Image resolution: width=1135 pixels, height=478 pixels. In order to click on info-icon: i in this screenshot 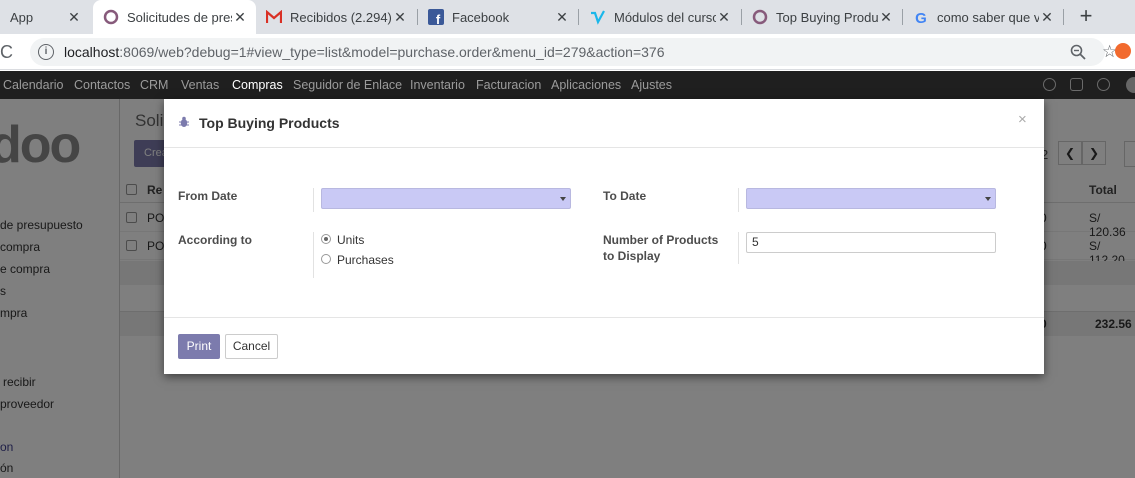, I will do `click(46, 52)`.